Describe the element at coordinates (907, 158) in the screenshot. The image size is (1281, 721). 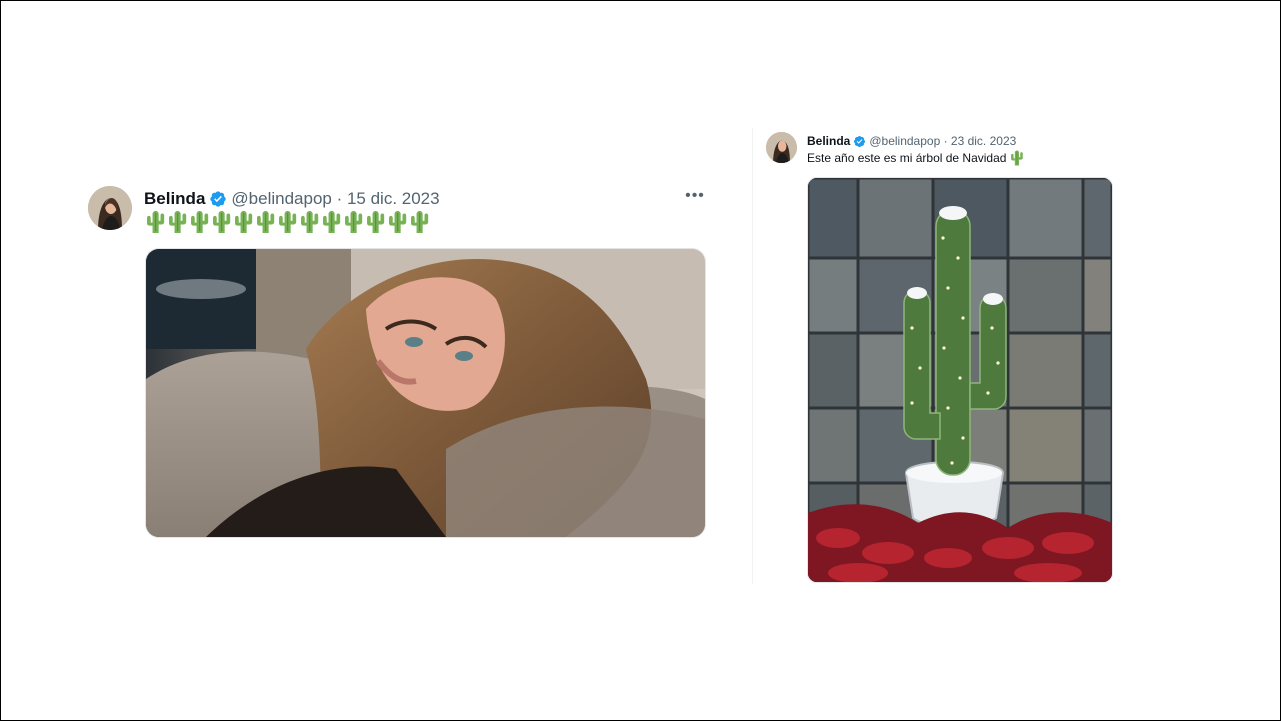
I see `tweet-text-body: Este año este es mi árbol de Navidad` at that location.